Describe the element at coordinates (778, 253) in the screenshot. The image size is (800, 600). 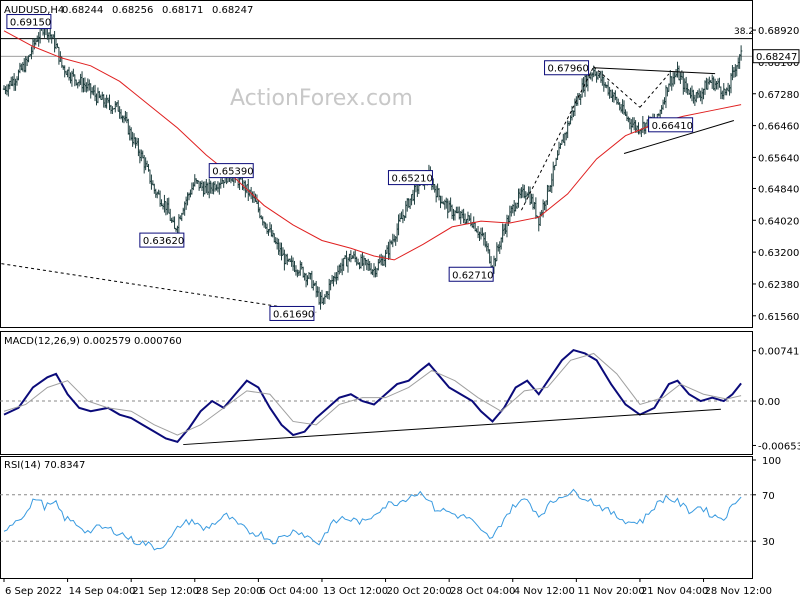
I see `price-axis-label: 0.63200` at that location.